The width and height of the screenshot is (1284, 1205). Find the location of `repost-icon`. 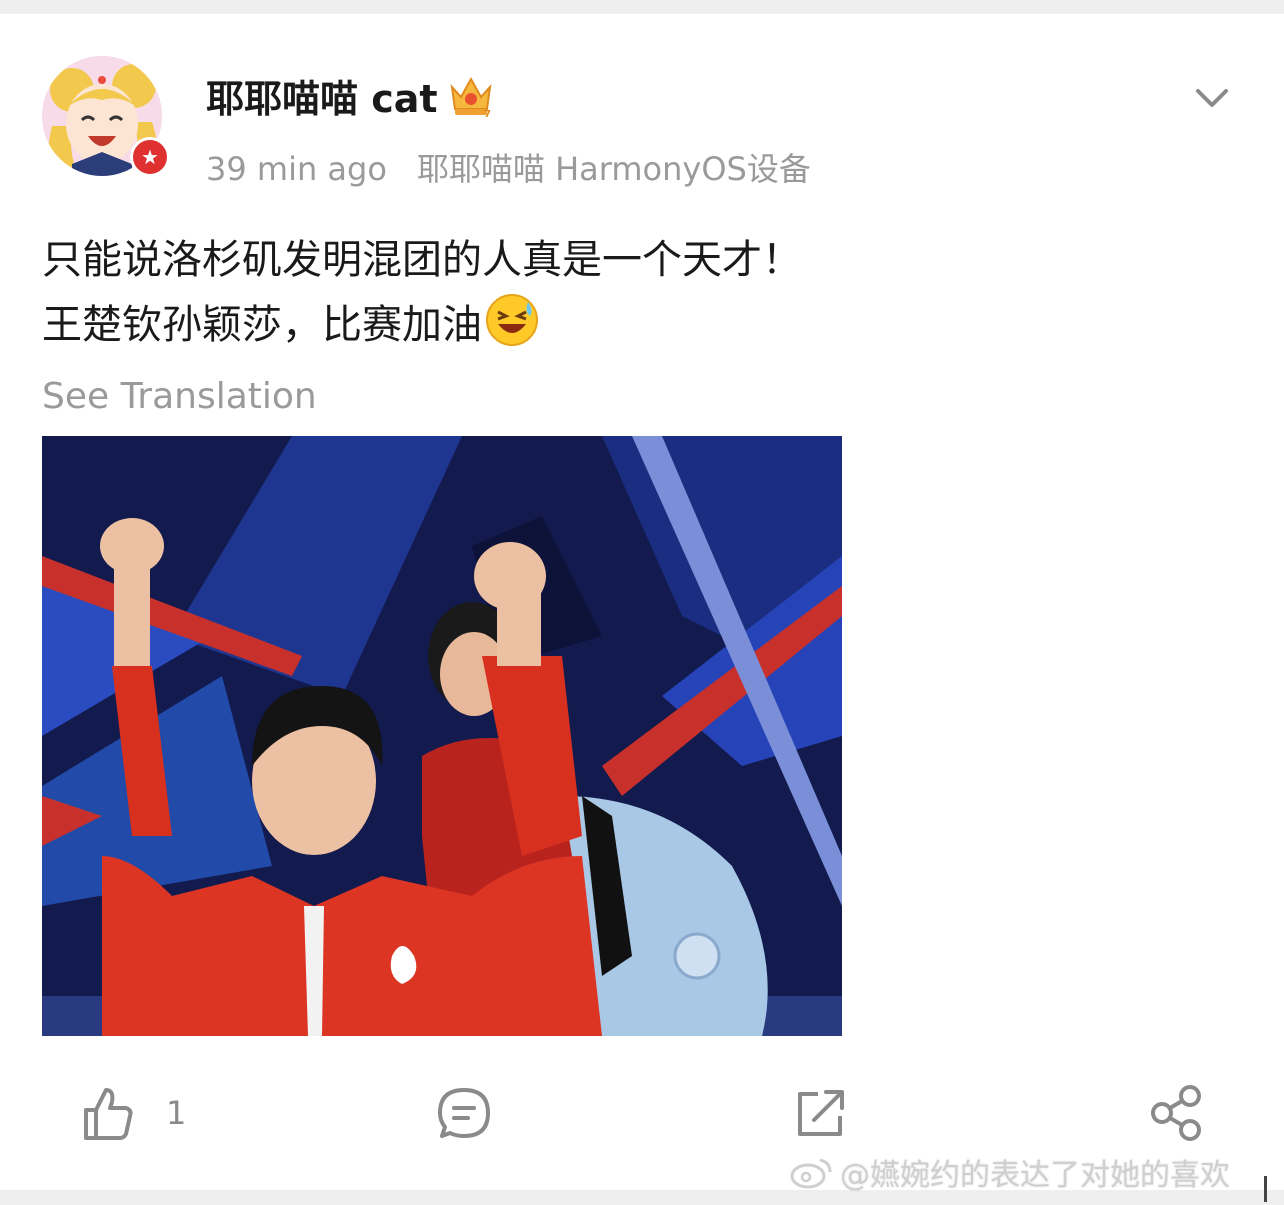

repost-icon is located at coordinates (821, 1113).